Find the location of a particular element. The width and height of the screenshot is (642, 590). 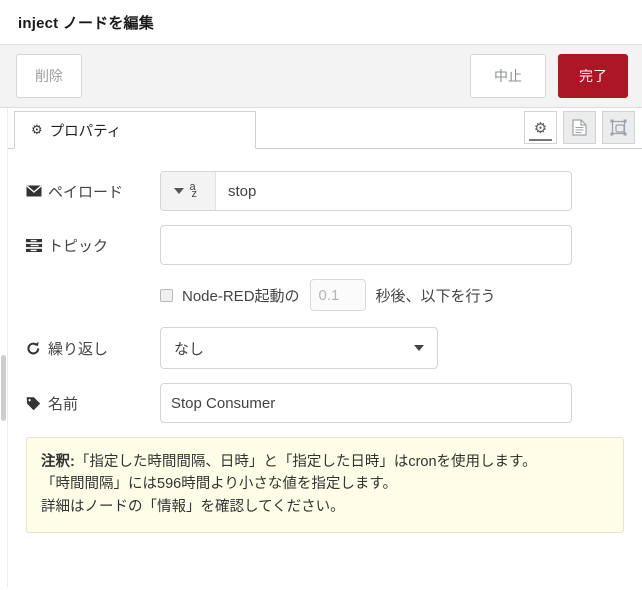

description-tool-button is located at coordinates (579, 127).